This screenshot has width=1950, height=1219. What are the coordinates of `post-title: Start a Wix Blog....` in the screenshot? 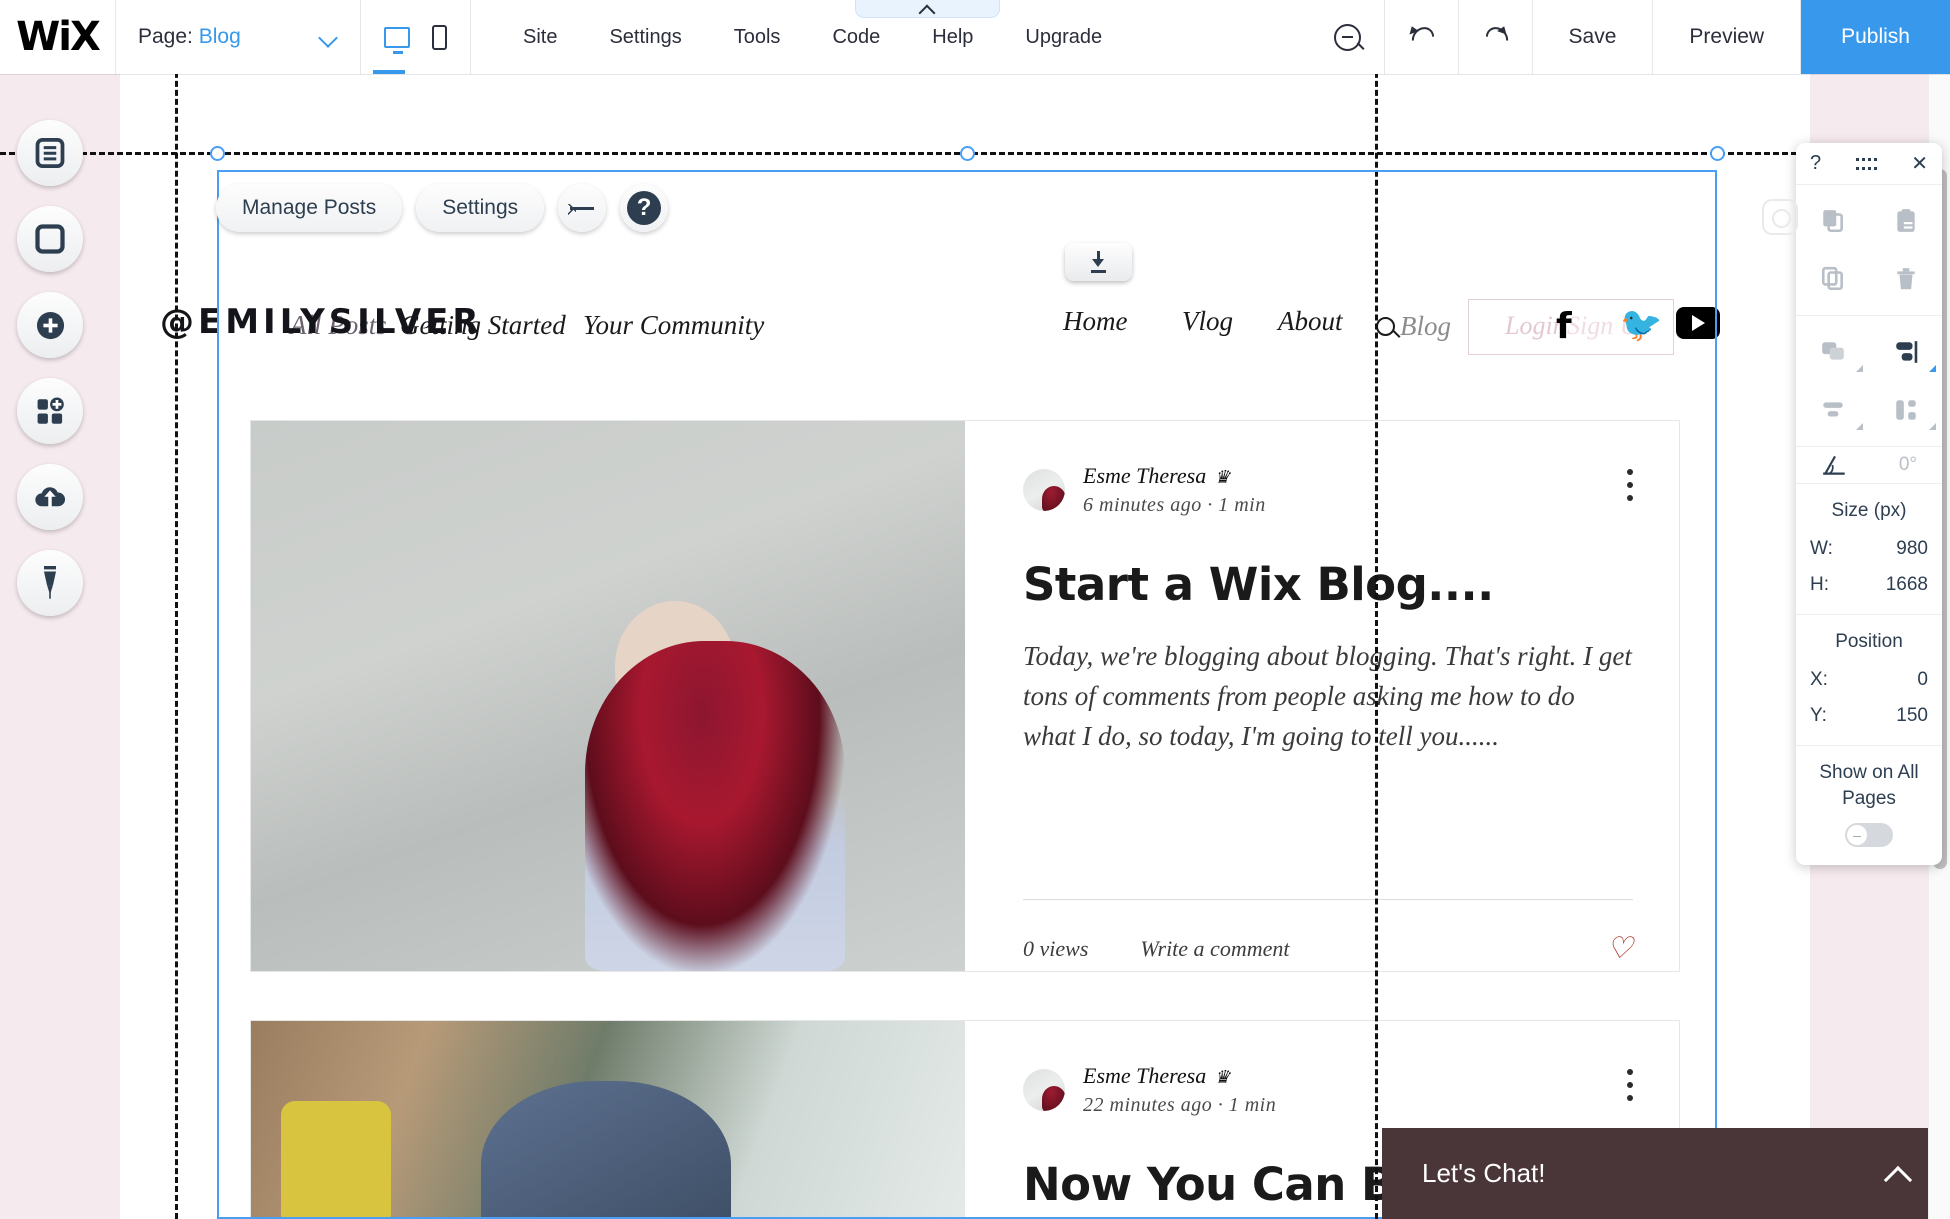 It's located at (1328, 584).